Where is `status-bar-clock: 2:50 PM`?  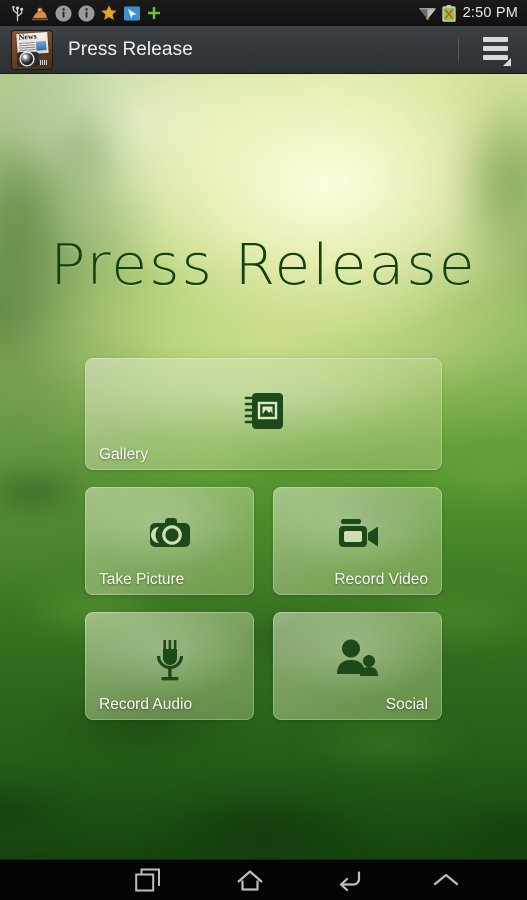 status-bar-clock: 2:50 PM is located at coordinates (490, 13).